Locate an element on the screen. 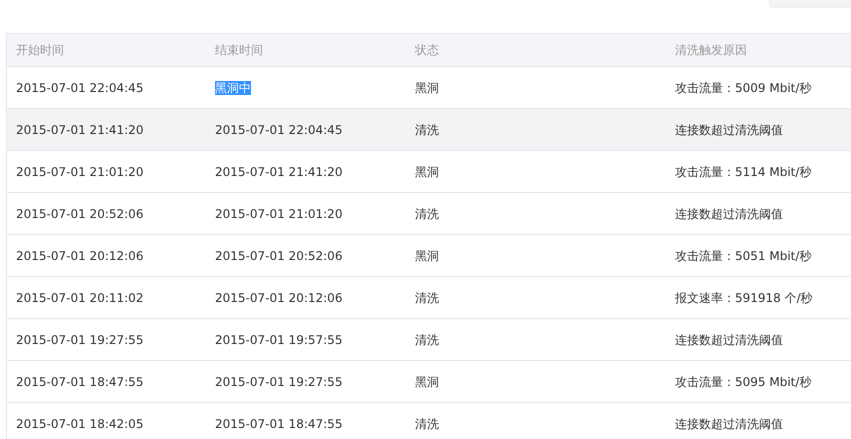 The width and height of the screenshot is (851, 439). table-cell: 报文速率：591918 个/秒 is located at coordinates (744, 297).